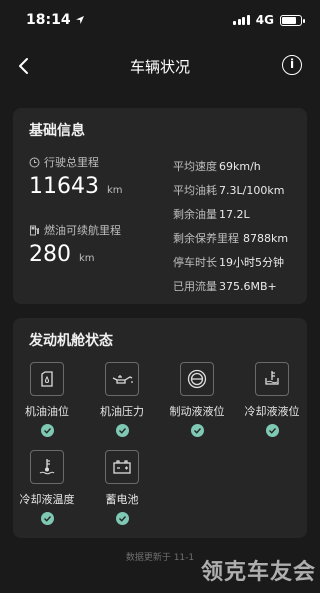  Describe the element at coordinates (47, 487) in the screenshot. I see `engine-item-coolant-temperature: 冷却液温度` at that location.